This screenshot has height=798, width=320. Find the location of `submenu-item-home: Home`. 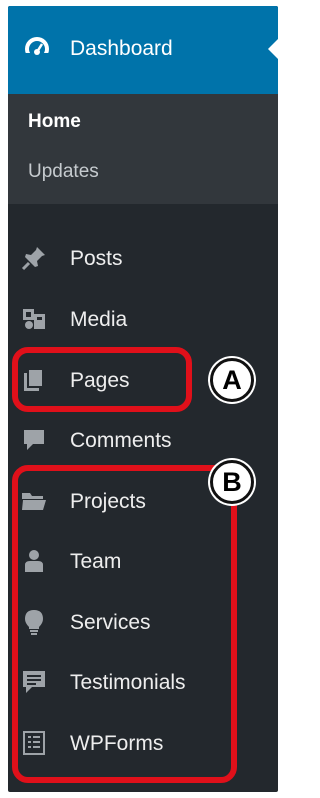

submenu-item-home: Home is located at coordinates (54, 122).